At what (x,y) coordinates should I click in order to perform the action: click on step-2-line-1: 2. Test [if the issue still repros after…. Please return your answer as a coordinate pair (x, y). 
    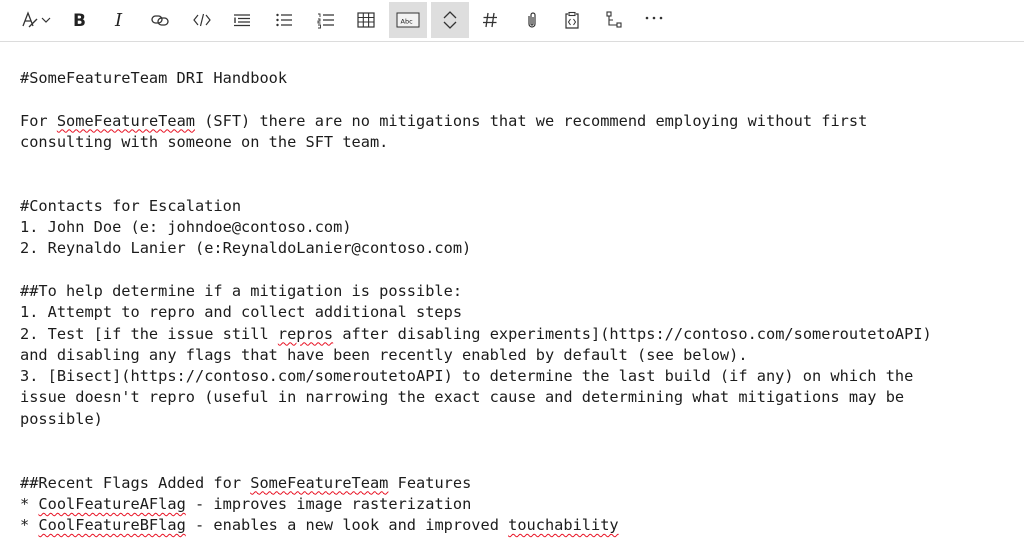
    Looking at the image, I should click on (476, 333).